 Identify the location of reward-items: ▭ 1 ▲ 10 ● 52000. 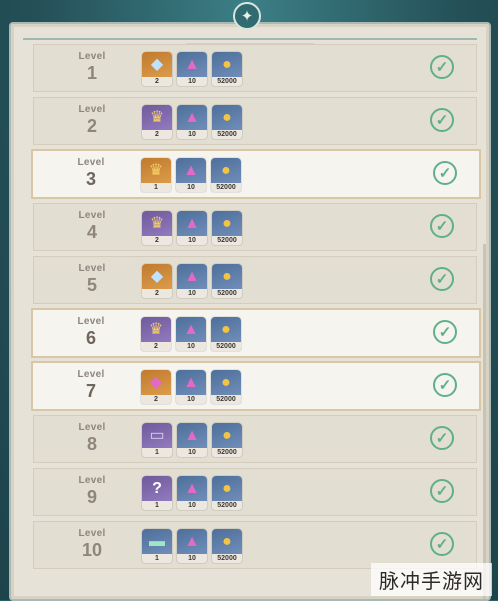
(192, 440).